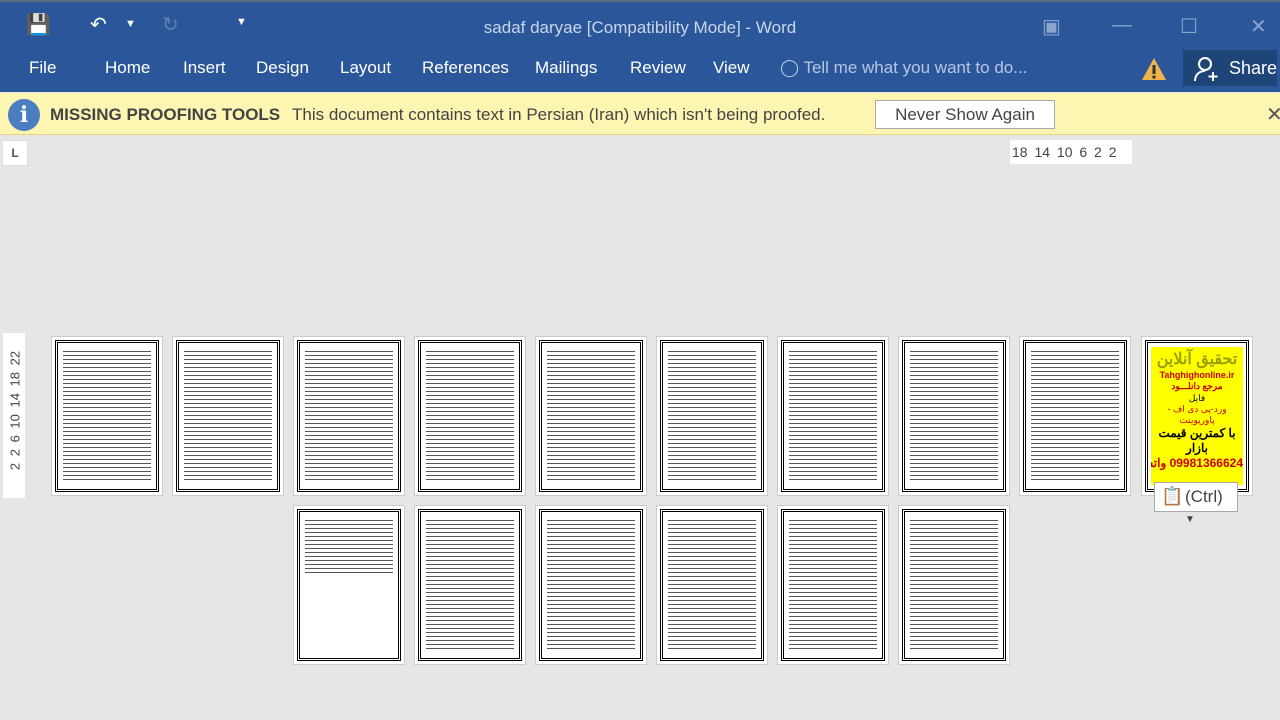 The image size is (1280, 720). Describe the element at coordinates (1197, 463) in the screenshot. I see `ad-phone-line: 09981366624 واتساپ` at that location.